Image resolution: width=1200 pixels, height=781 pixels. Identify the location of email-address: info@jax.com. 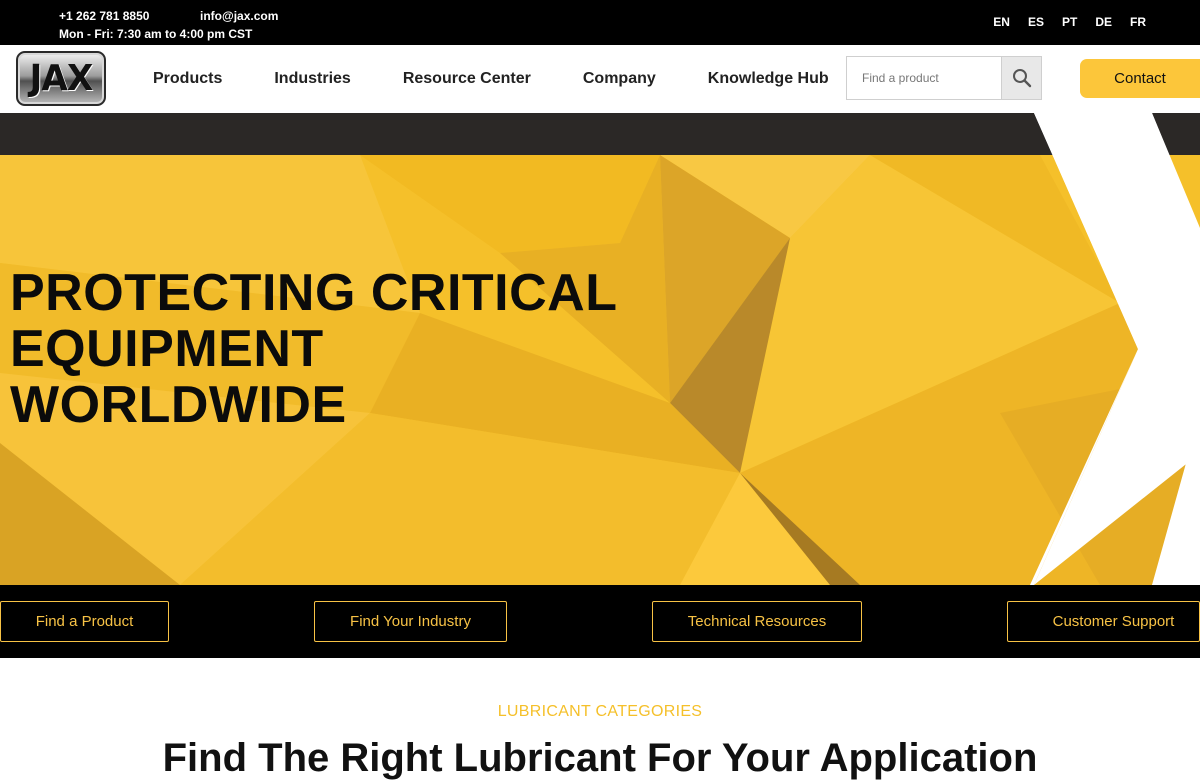
(239, 16).